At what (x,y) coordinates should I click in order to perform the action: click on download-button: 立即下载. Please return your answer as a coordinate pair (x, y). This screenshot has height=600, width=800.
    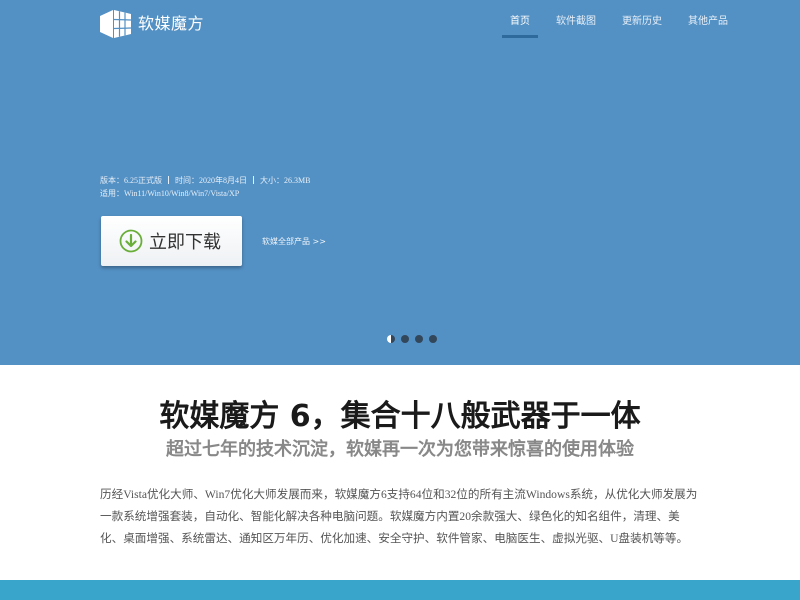
    Looking at the image, I should click on (171, 241).